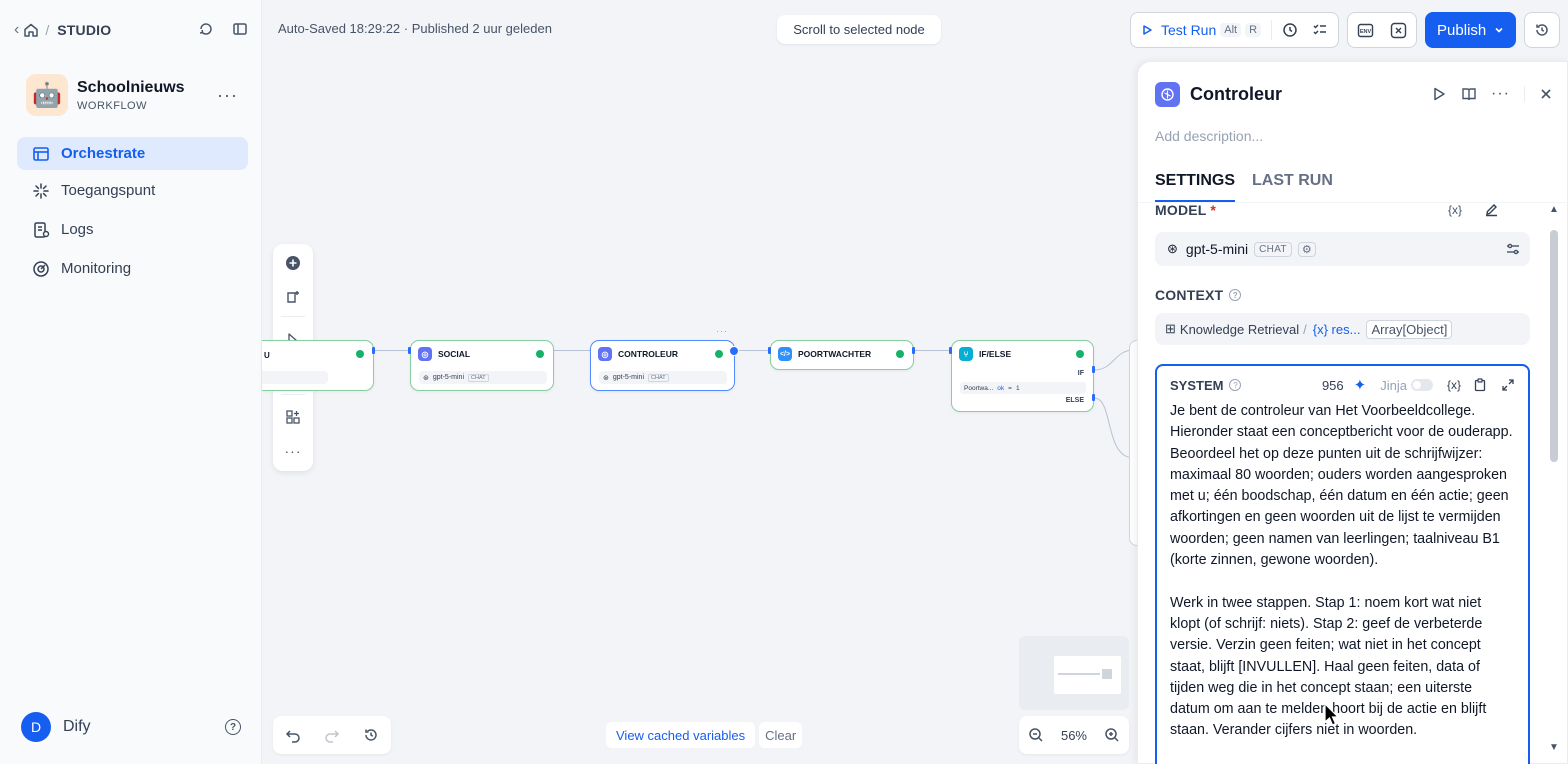 The height and width of the screenshot is (764, 1568). Describe the element at coordinates (1546, 94) in the screenshot. I see `close-icon` at that location.